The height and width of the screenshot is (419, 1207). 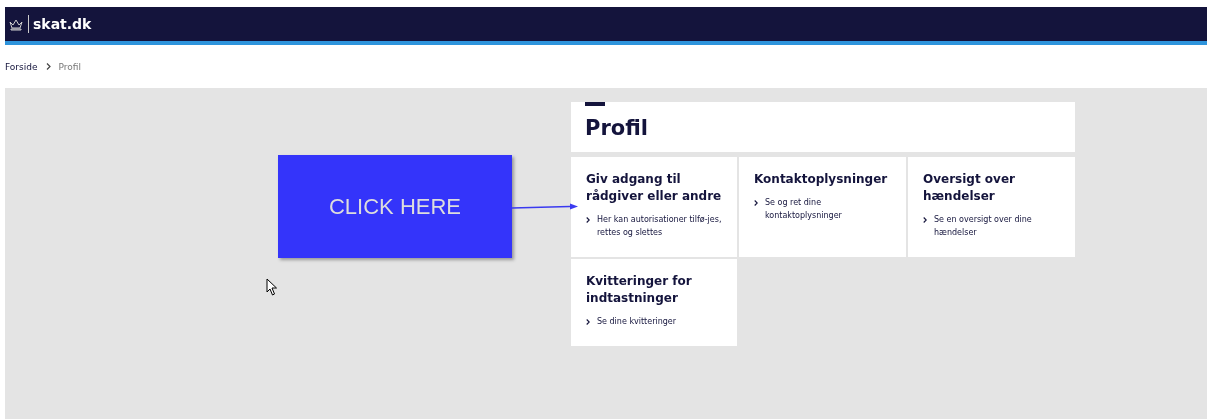 I want to click on crown-icon, so click(x=16, y=24).